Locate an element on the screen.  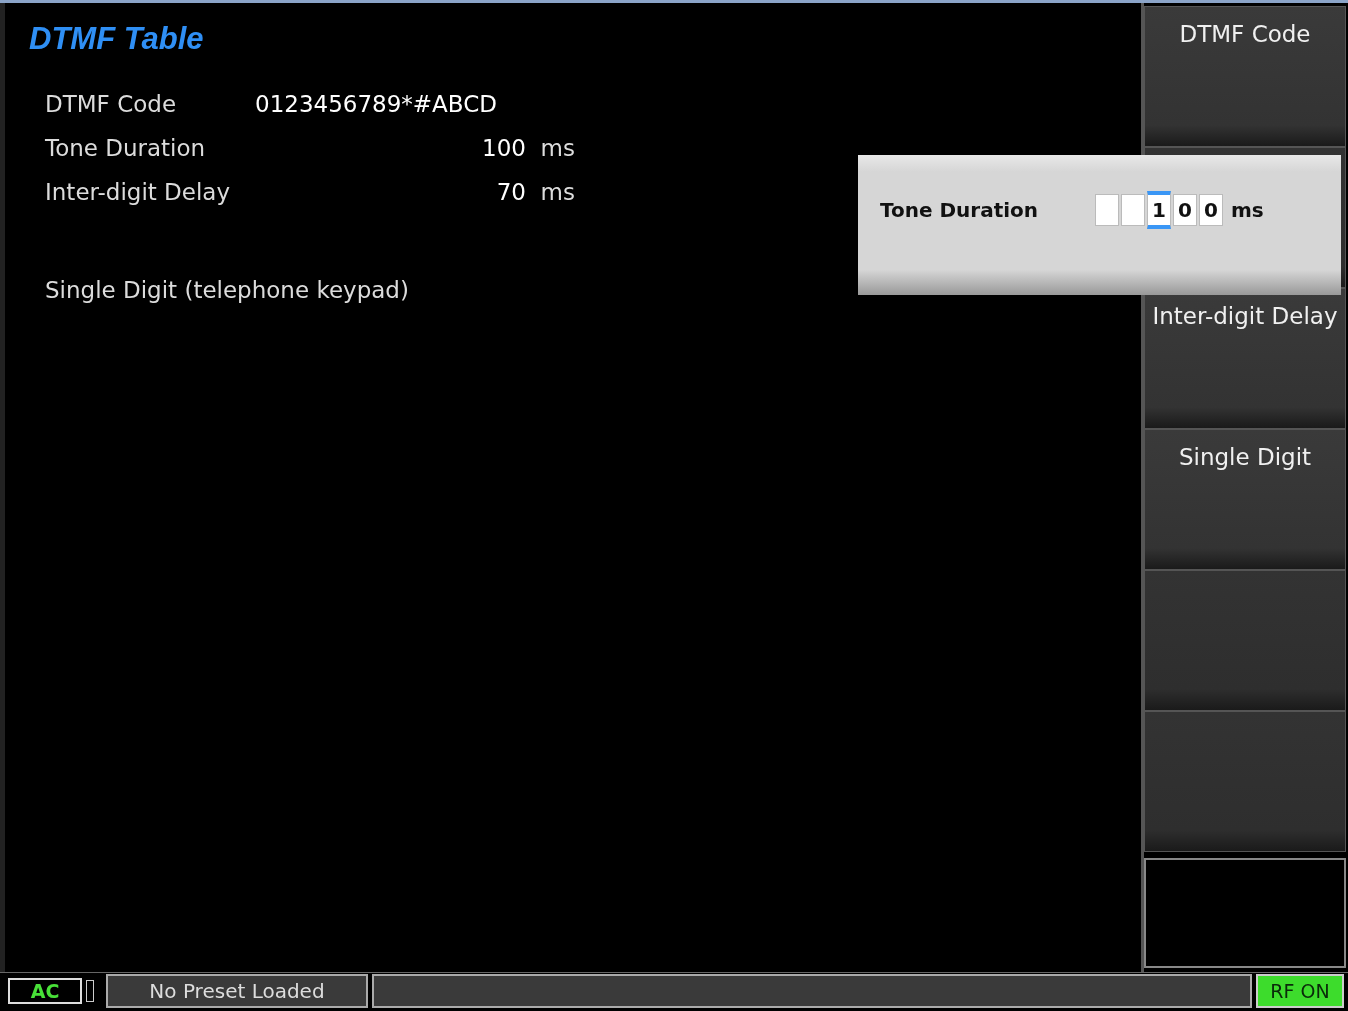
mode-label: Single Digit (telephone keypad) is located at coordinates (227, 290).